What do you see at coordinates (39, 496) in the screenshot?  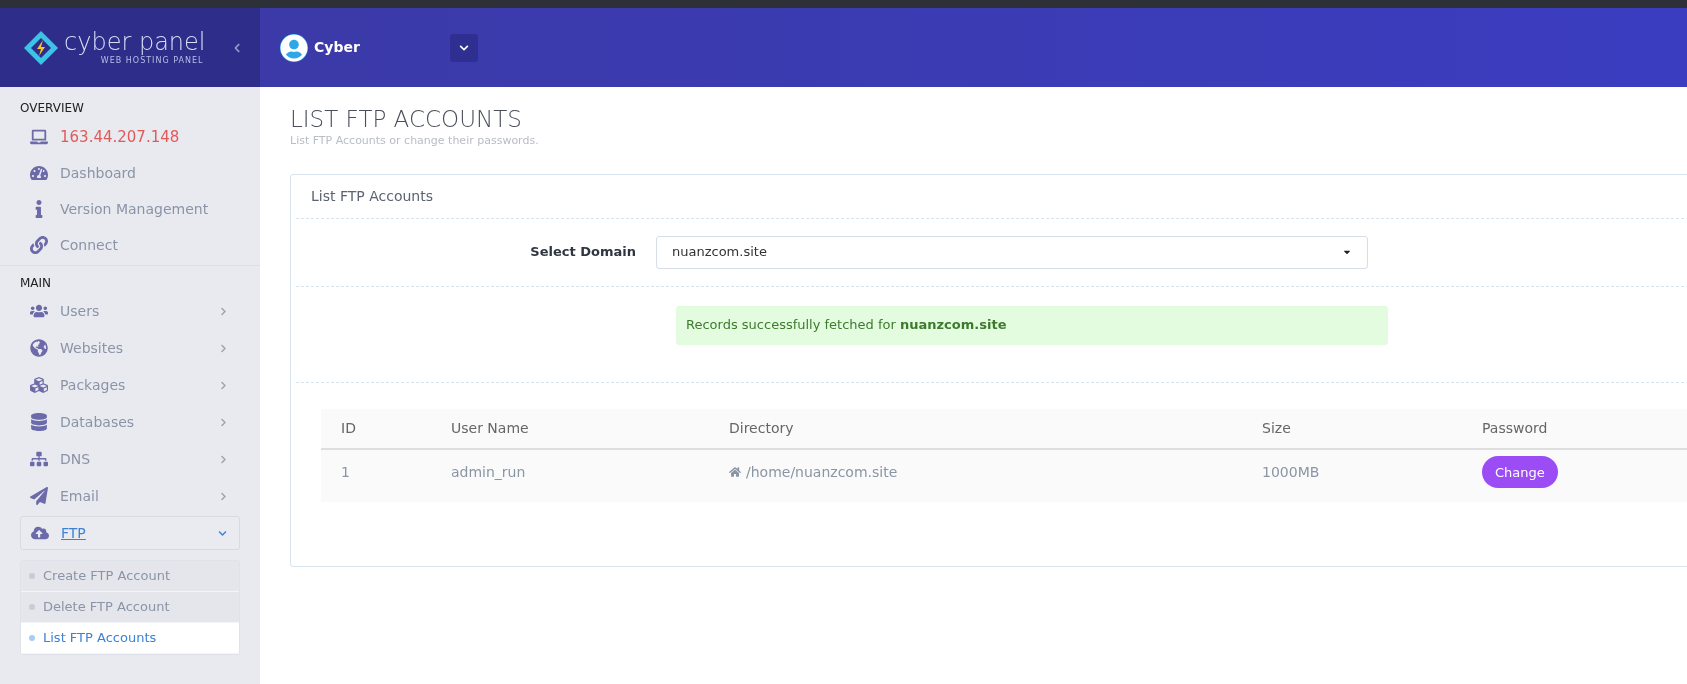 I see `paper-plane-icon` at bounding box center [39, 496].